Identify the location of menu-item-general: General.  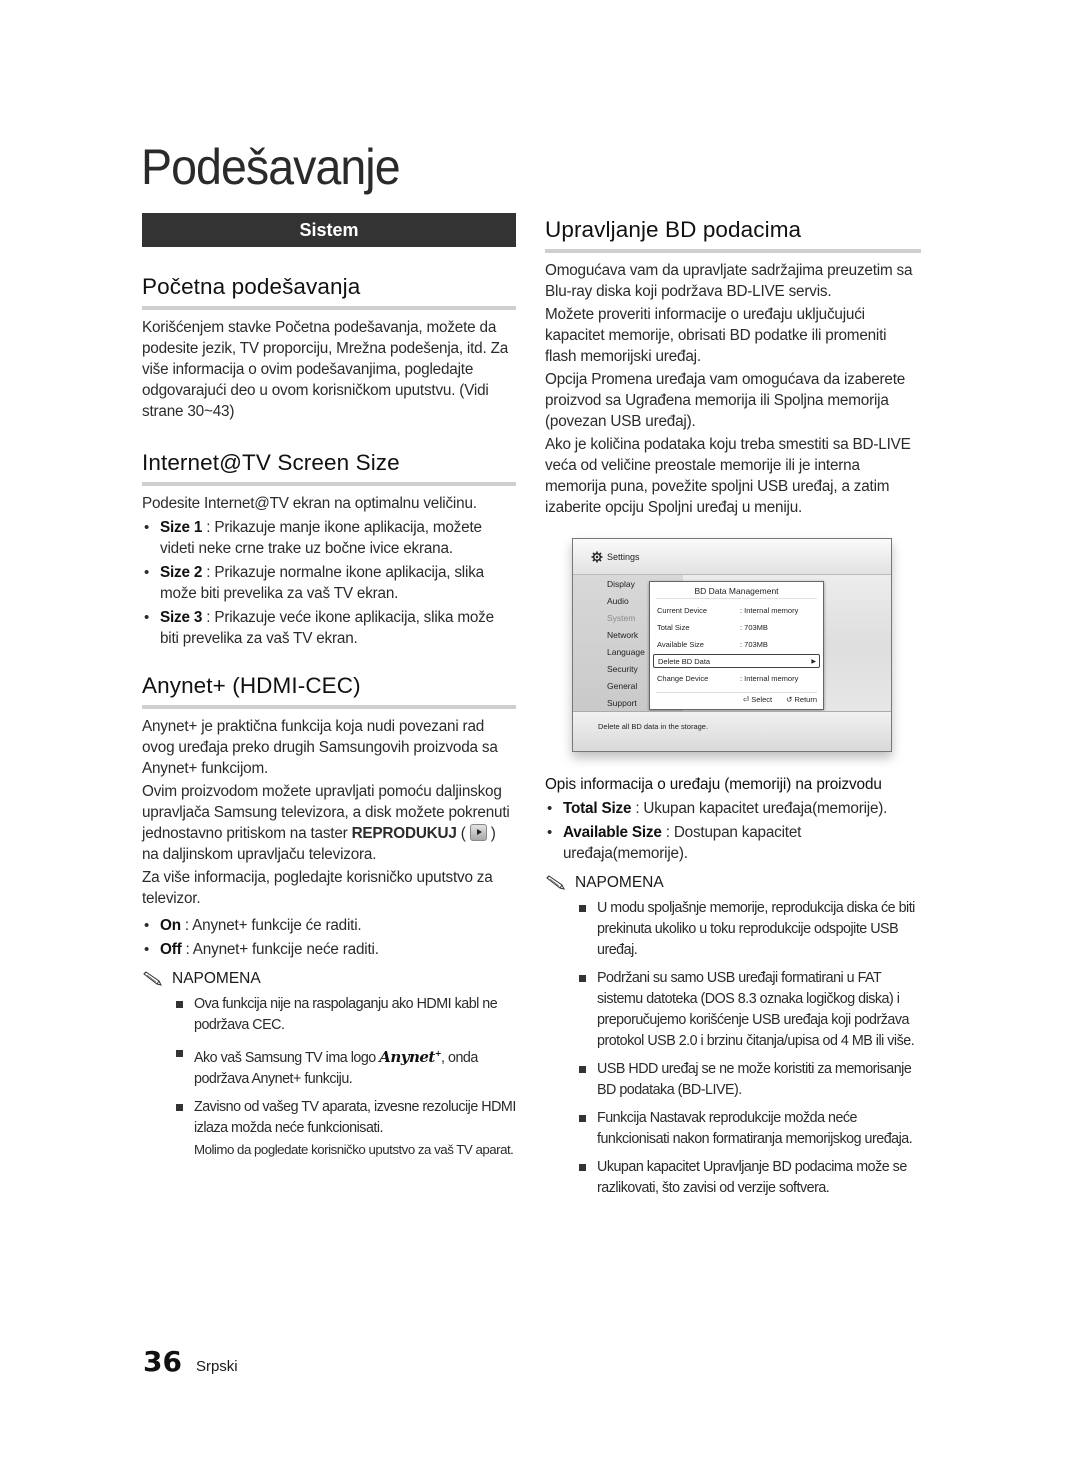
(622, 686).